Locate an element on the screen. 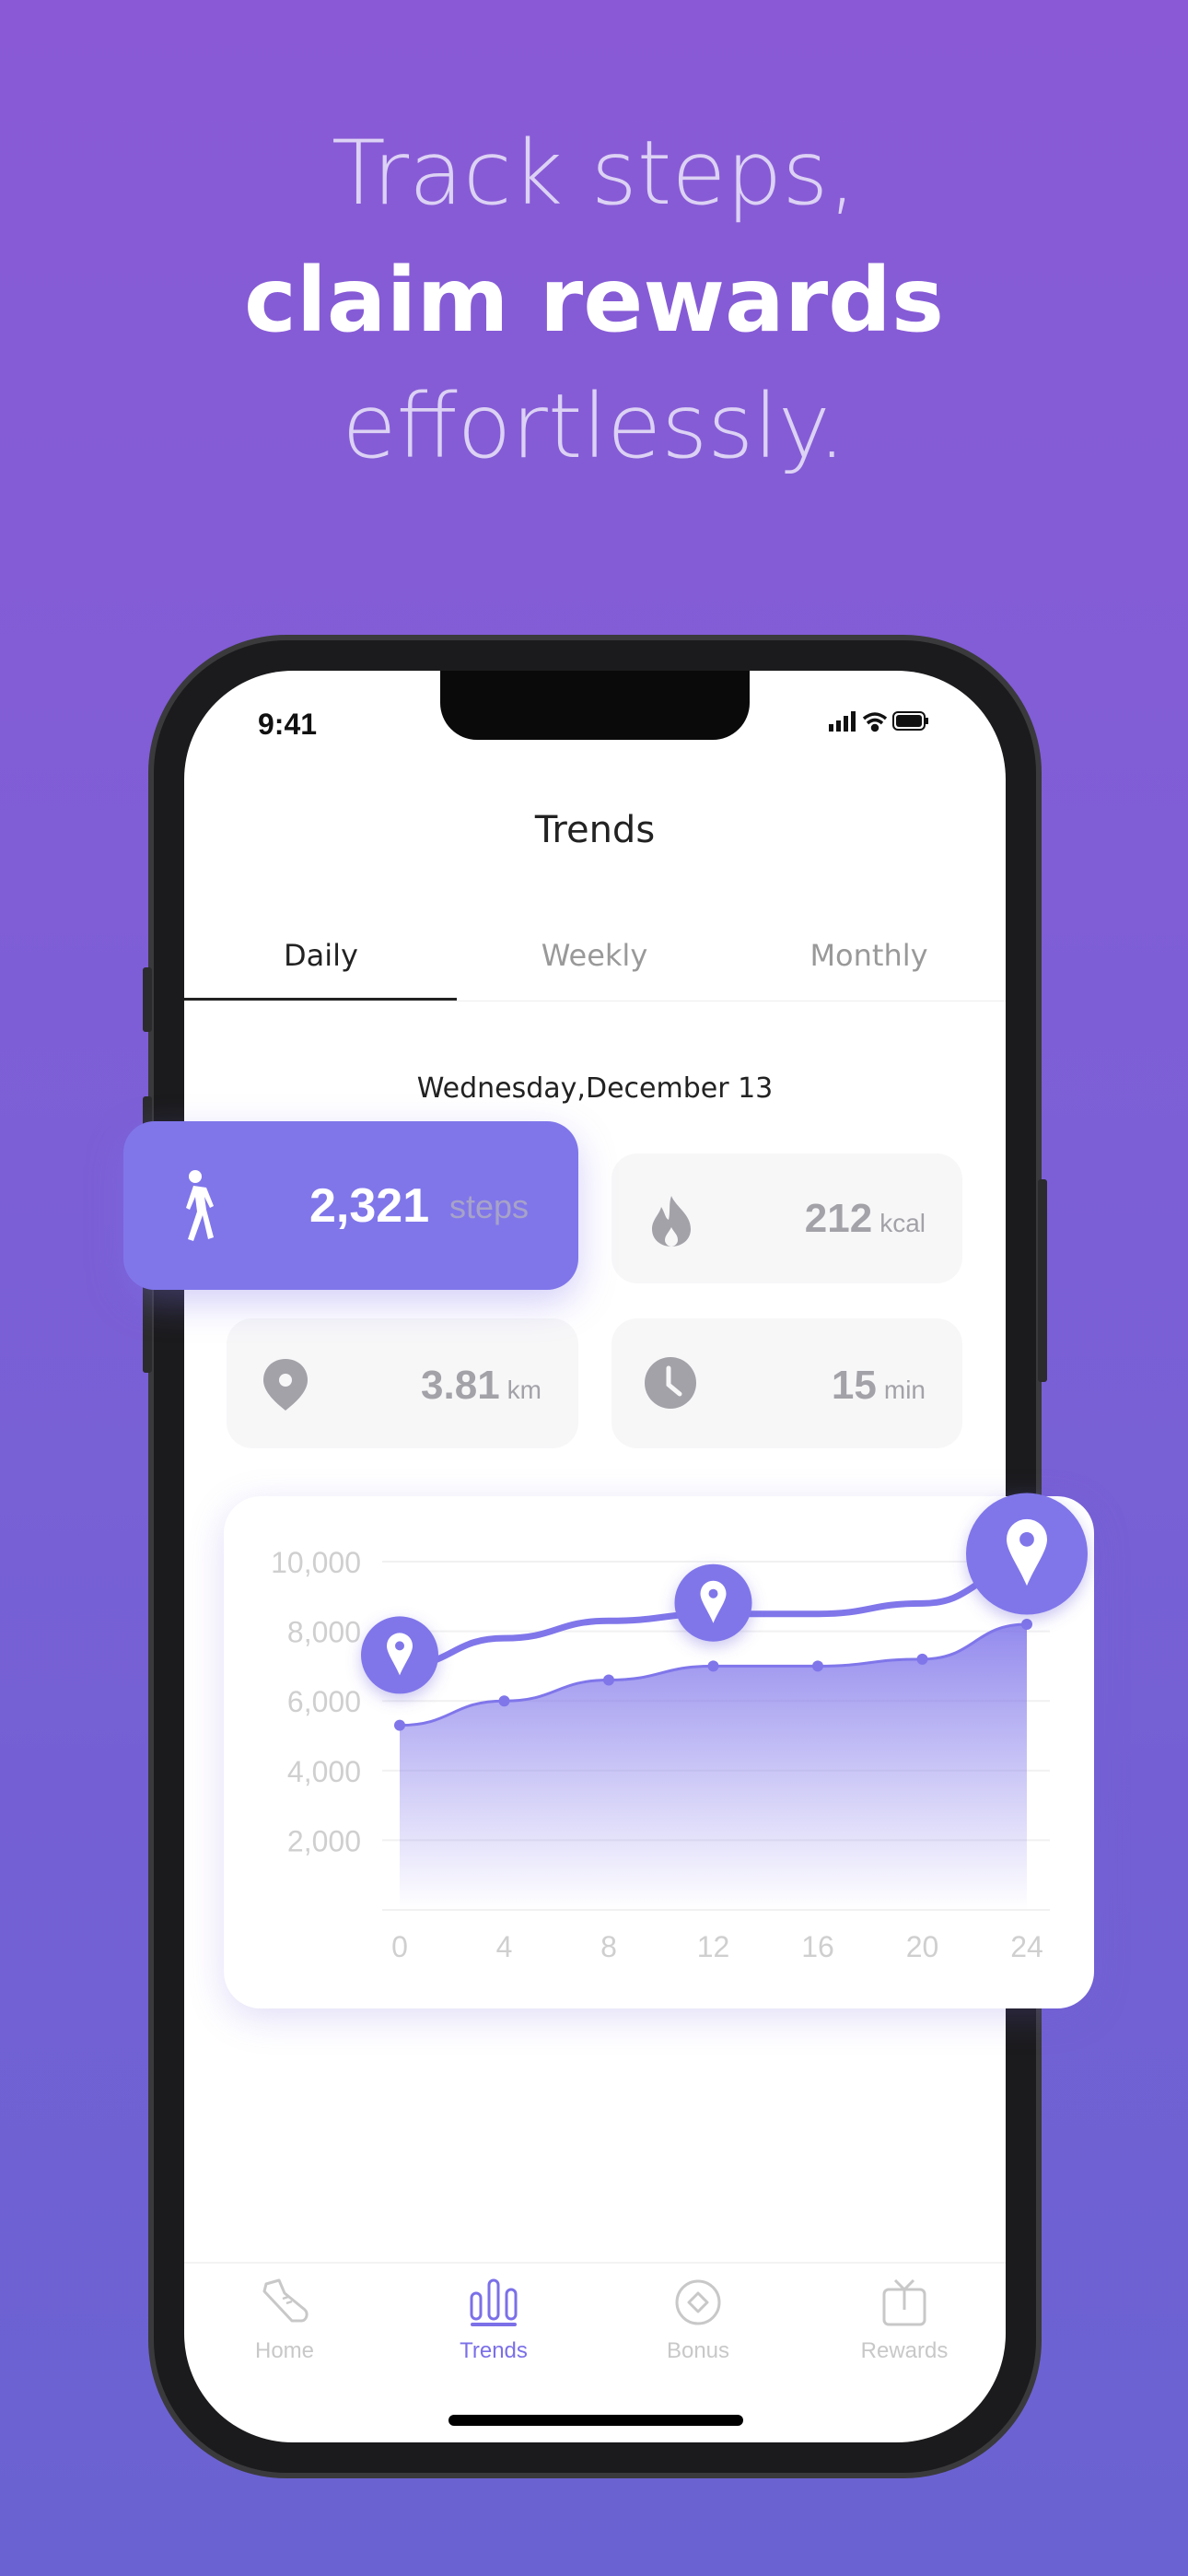  steps-chart: 2,000 4,000 6,000 8,000 10,000 0 4 8 12 16 20 24 is located at coordinates (679, 1728).